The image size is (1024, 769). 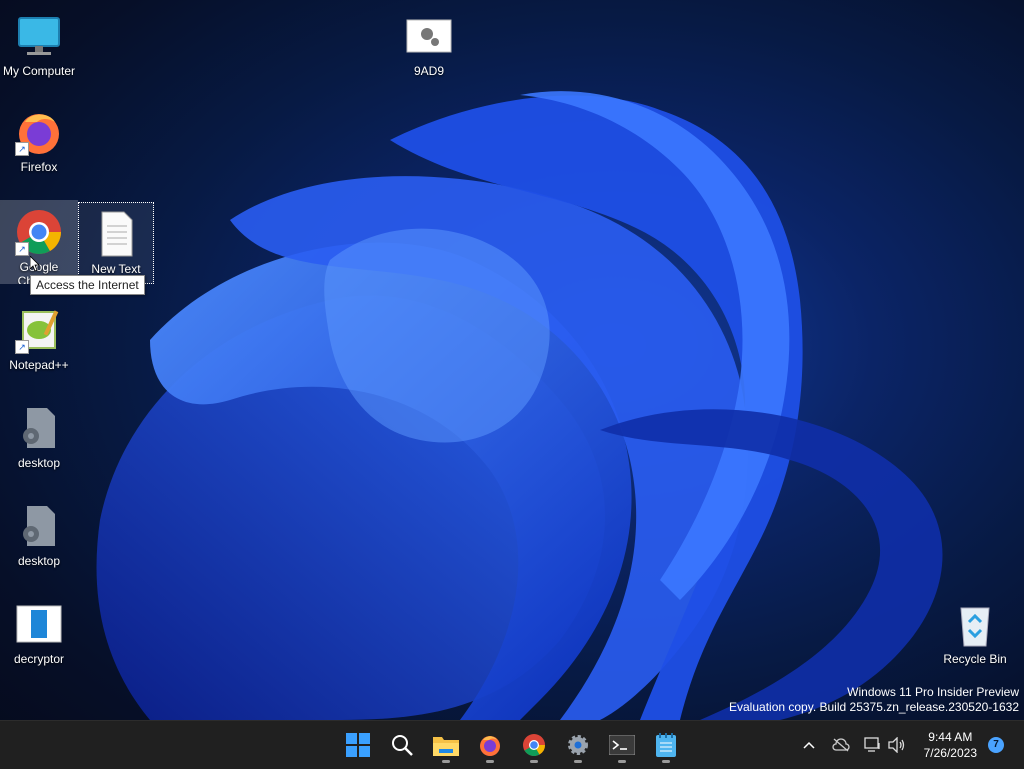 I want to click on desktop-icon-recycle-bin: Recycle Bin, so click(x=975, y=629).